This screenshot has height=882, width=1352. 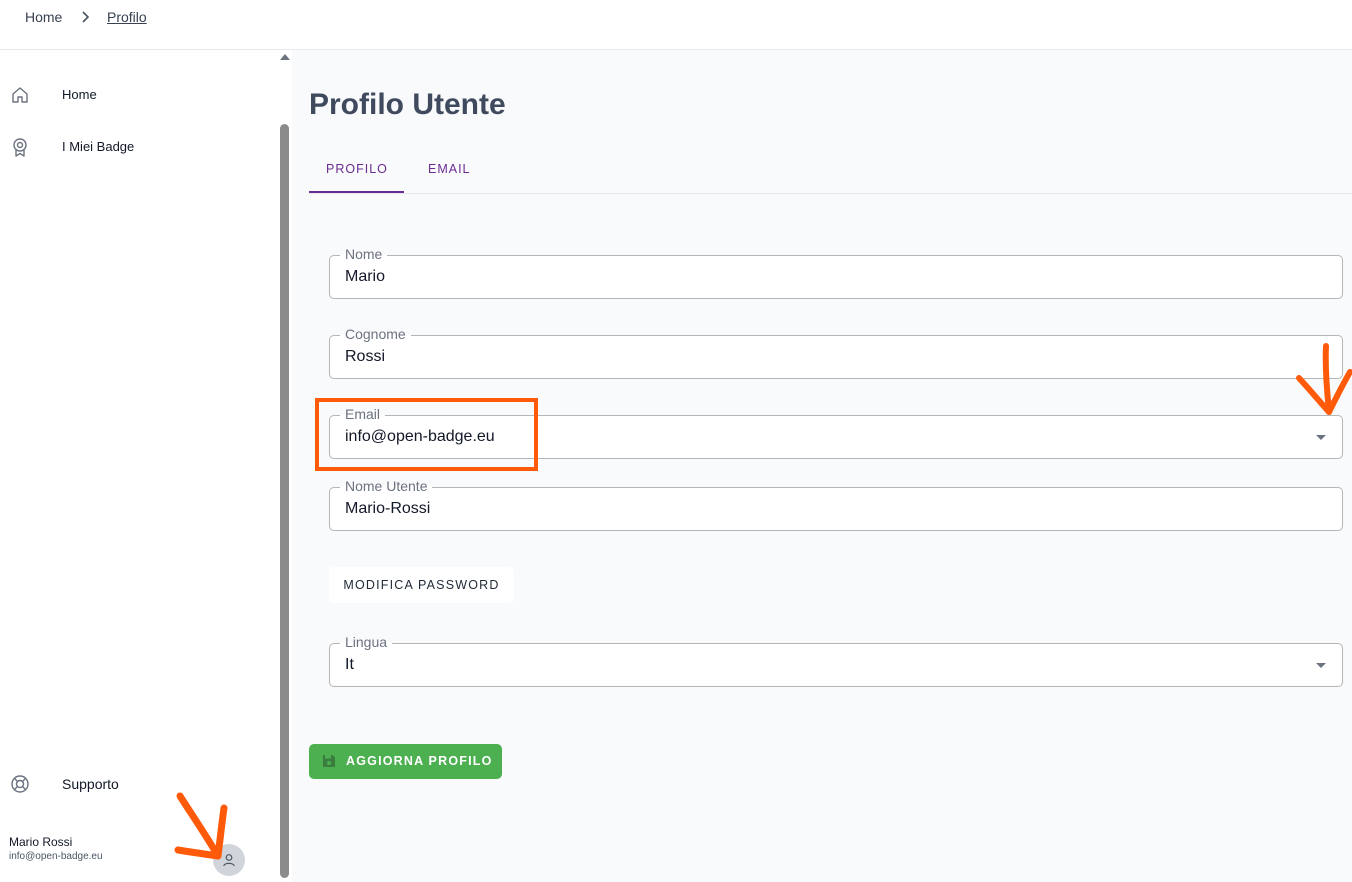 I want to click on arrow-down-annotation-icon, so click(x=1324, y=379).